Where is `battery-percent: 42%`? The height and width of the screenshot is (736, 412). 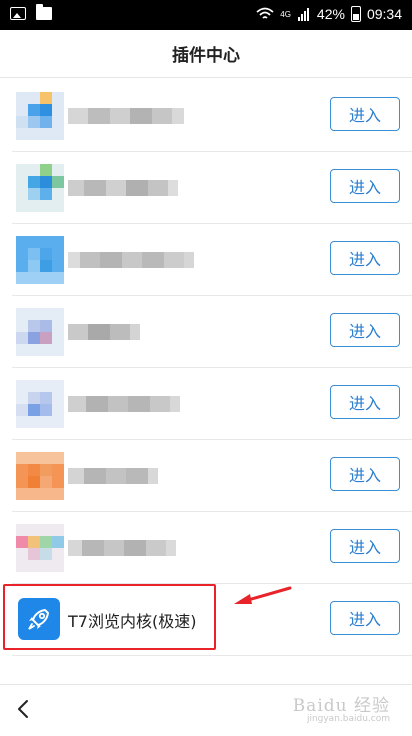
battery-percent: 42% is located at coordinates (330, 14).